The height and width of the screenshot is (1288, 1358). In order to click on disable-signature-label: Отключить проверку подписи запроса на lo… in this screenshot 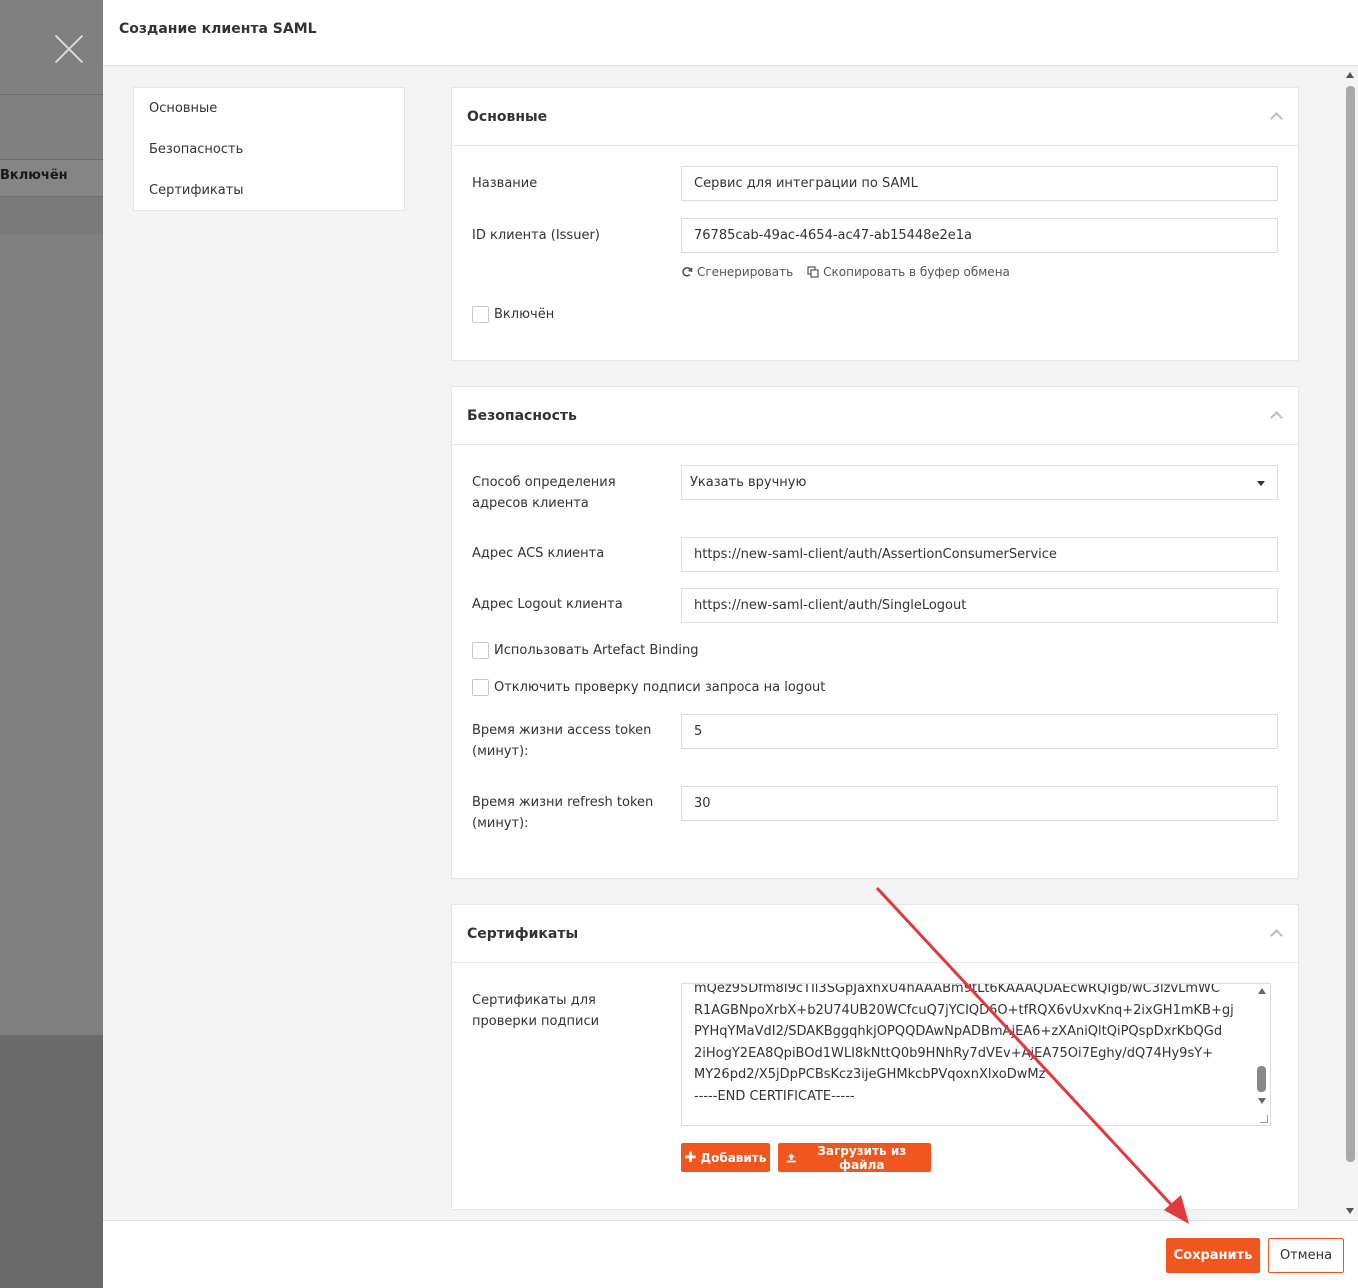, I will do `click(660, 687)`.